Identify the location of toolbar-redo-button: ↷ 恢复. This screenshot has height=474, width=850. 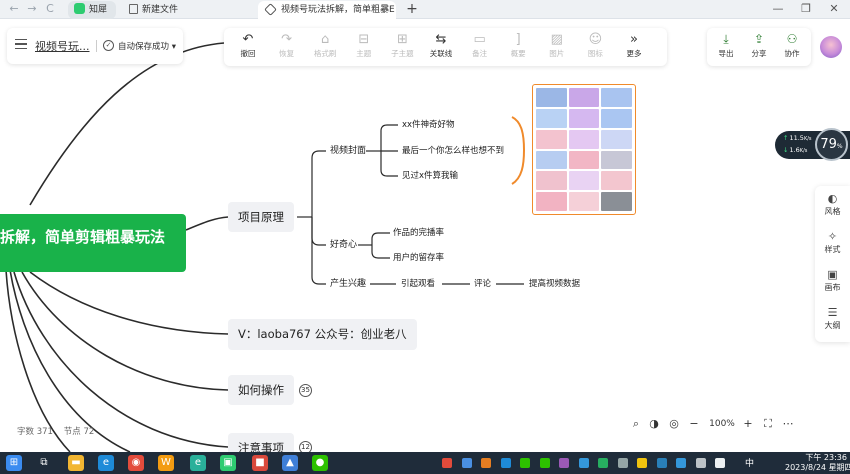
(287, 47).